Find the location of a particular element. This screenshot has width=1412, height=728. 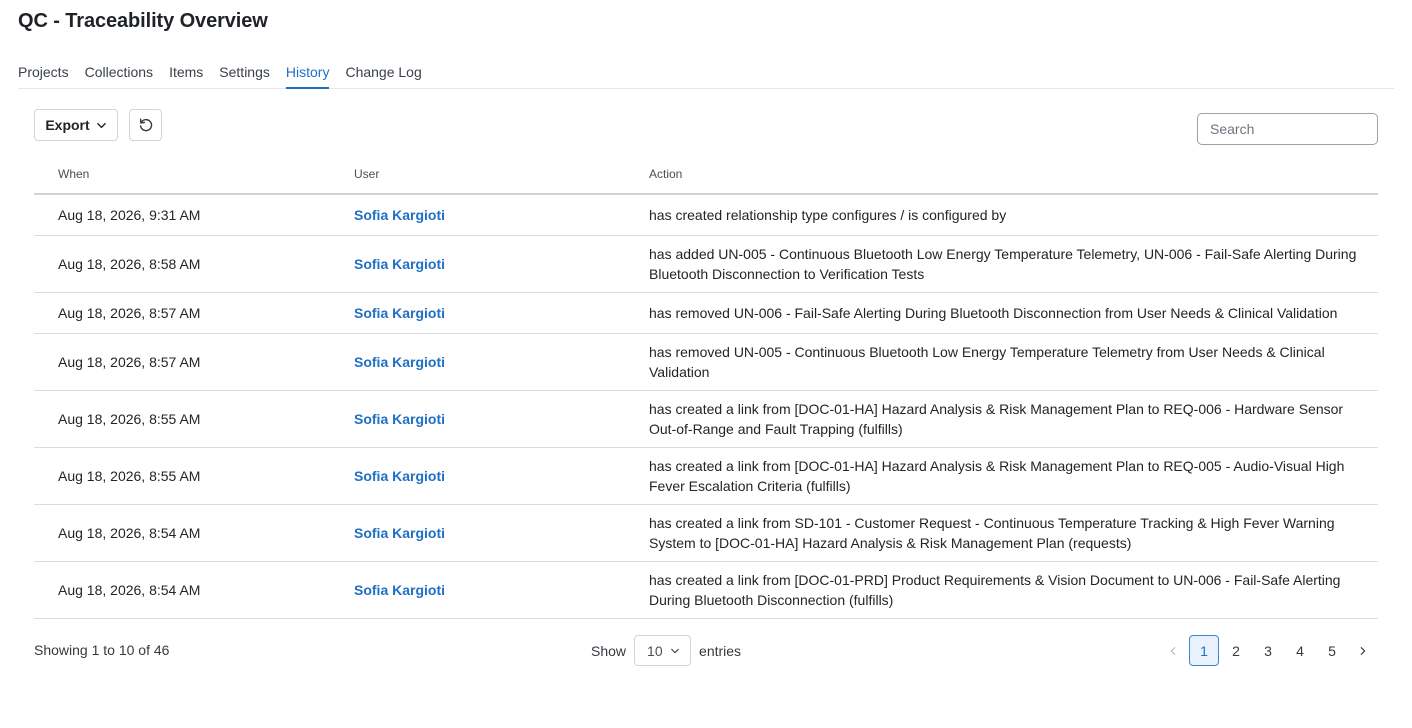

entries-label: entries is located at coordinates (720, 650).